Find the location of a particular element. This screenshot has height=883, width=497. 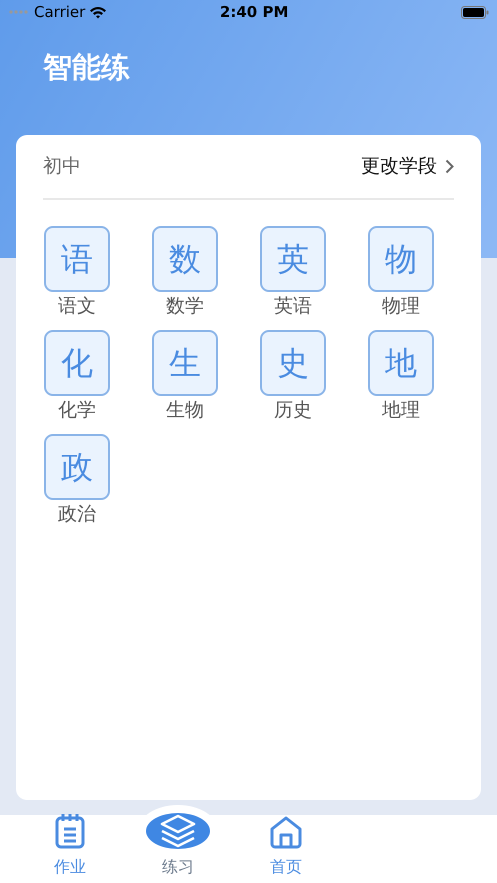

tab-item: 练习 is located at coordinates (178, 849).